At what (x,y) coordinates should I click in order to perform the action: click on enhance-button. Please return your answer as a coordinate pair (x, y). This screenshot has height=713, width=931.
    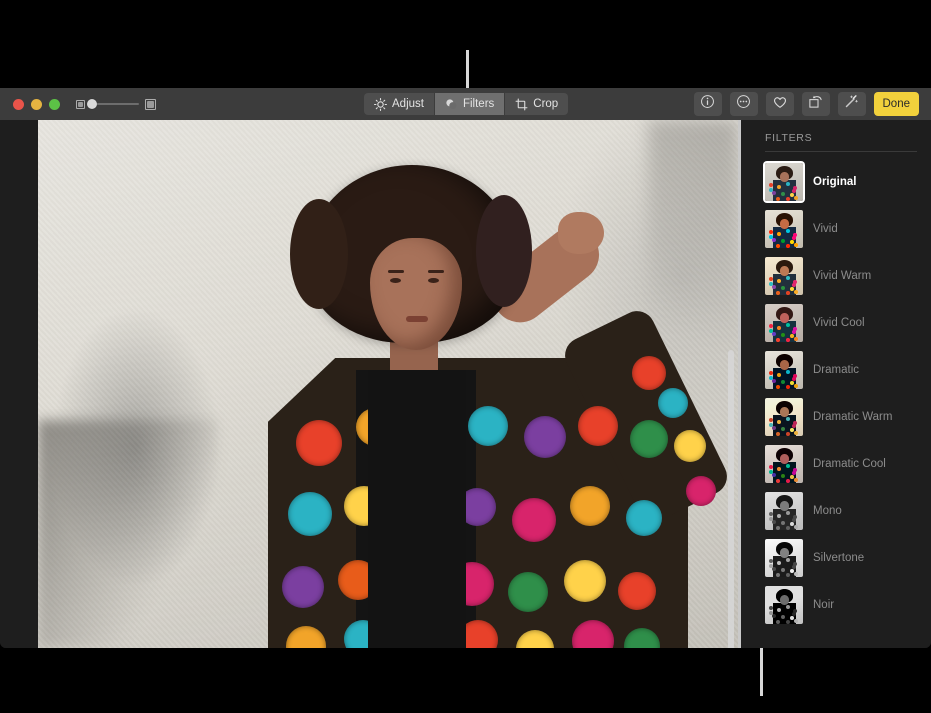
    Looking at the image, I should click on (851, 104).